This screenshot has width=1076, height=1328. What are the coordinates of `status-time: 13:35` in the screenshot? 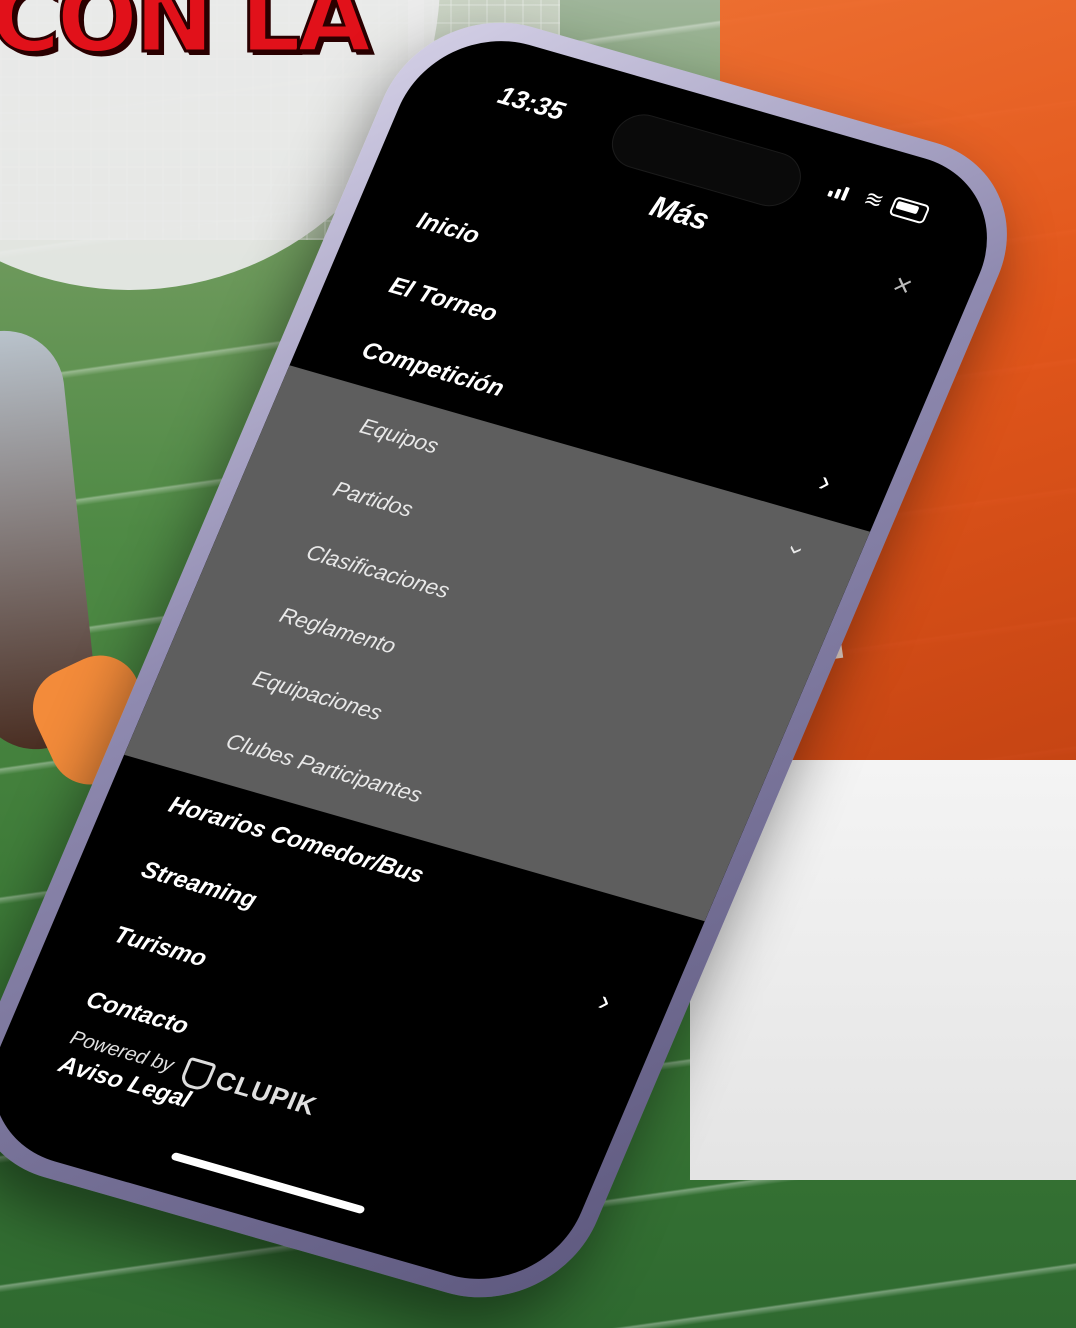 It's located at (531, 102).